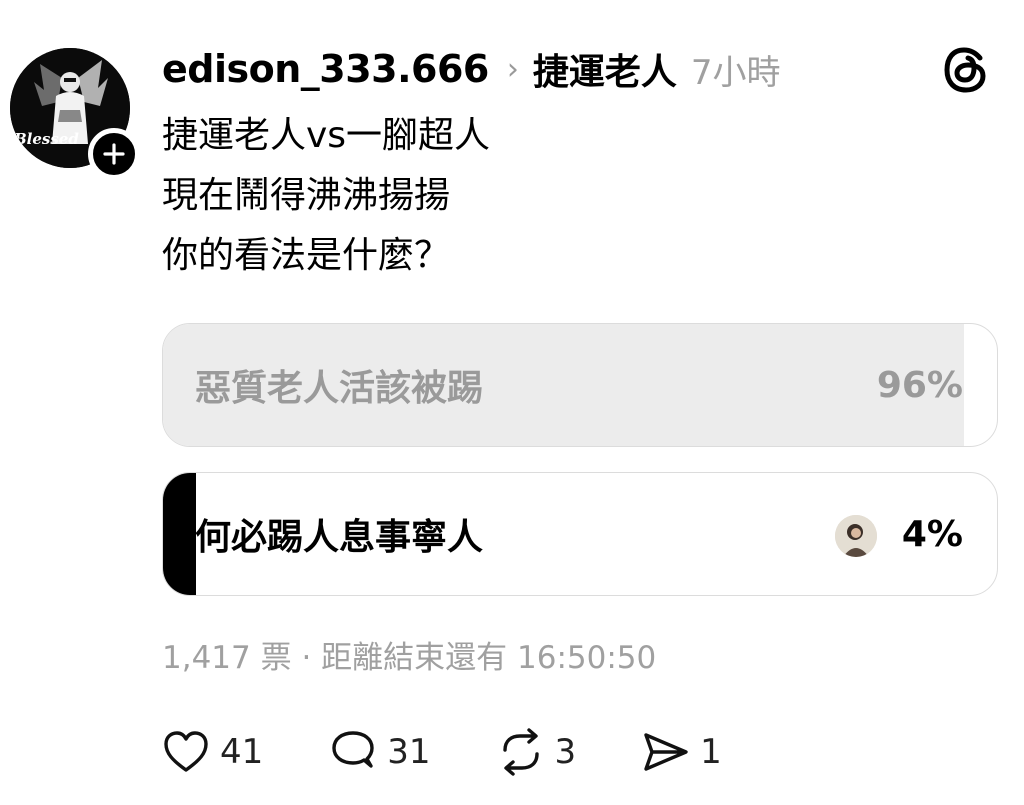 The image size is (1024, 805). What do you see at coordinates (666, 752) in the screenshot?
I see `send-icon` at bounding box center [666, 752].